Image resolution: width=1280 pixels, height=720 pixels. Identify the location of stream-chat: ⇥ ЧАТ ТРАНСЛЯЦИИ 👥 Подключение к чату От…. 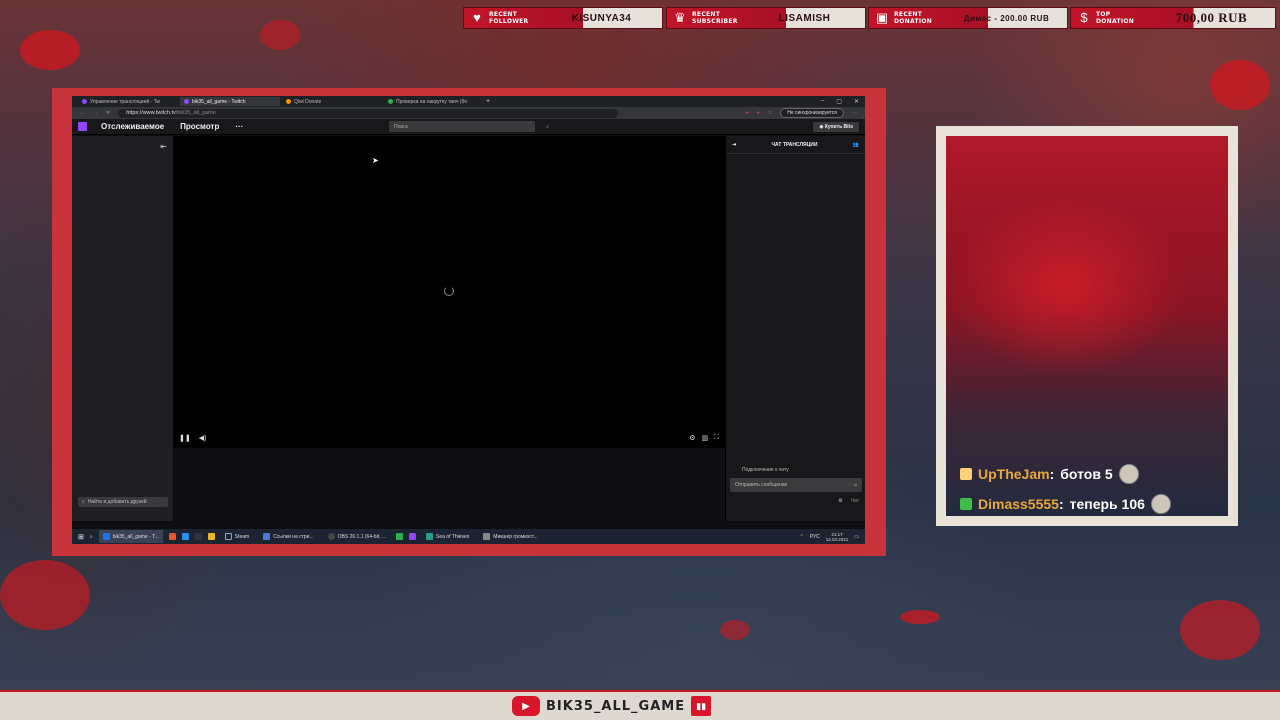
(795, 328).